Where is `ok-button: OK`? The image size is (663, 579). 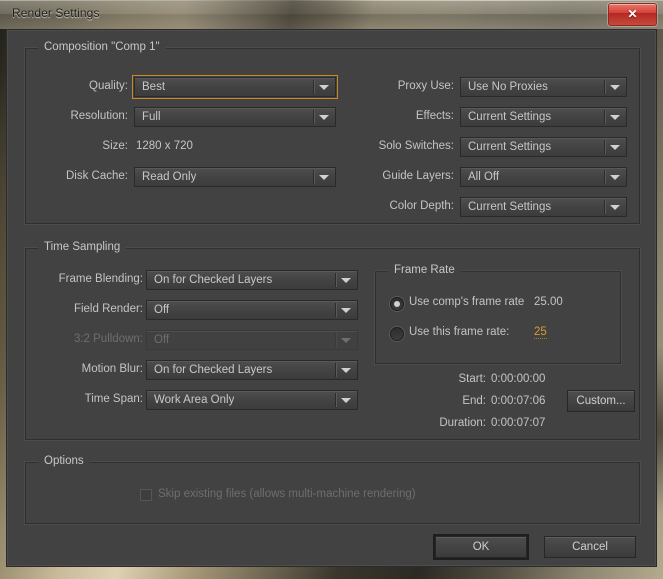
ok-button: OK is located at coordinates (481, 547).